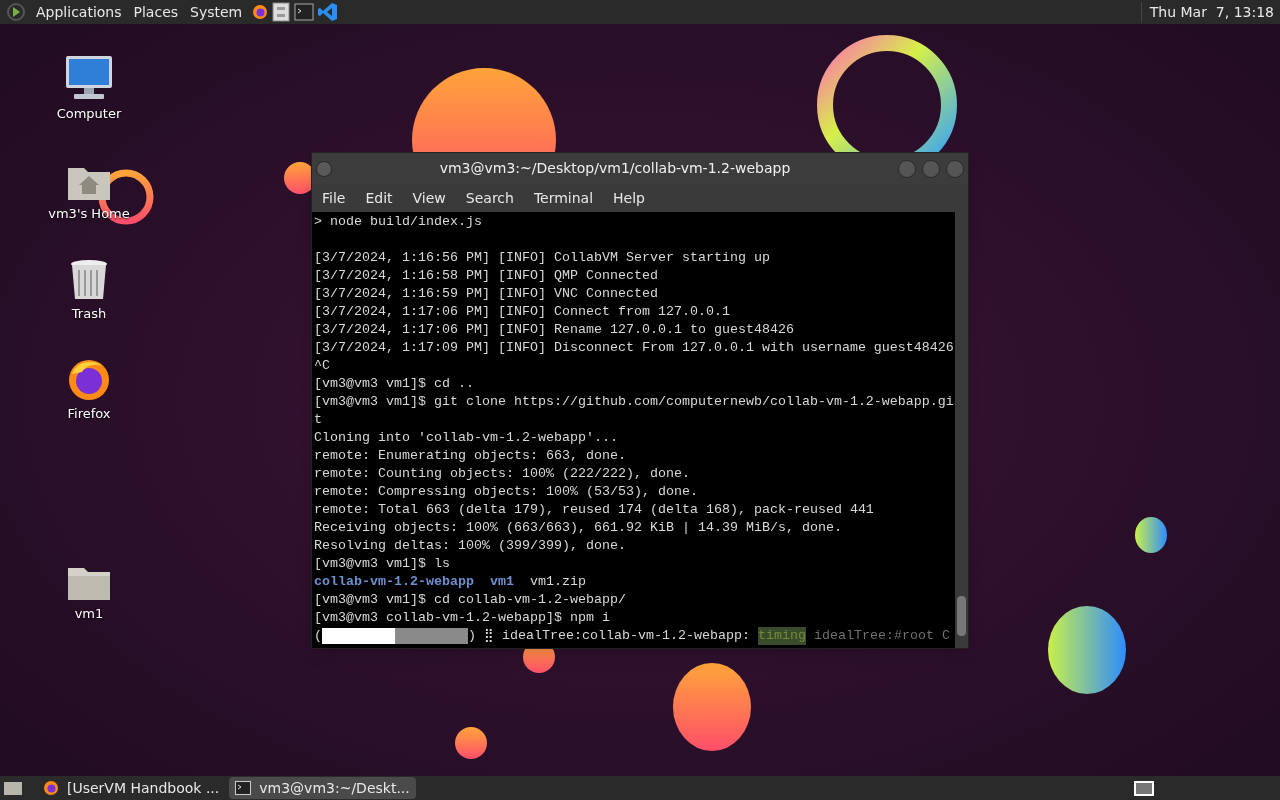  Describe the element at coordinates (563, 198) in the screenshot. I see `menu-item: Terminal` at that location.